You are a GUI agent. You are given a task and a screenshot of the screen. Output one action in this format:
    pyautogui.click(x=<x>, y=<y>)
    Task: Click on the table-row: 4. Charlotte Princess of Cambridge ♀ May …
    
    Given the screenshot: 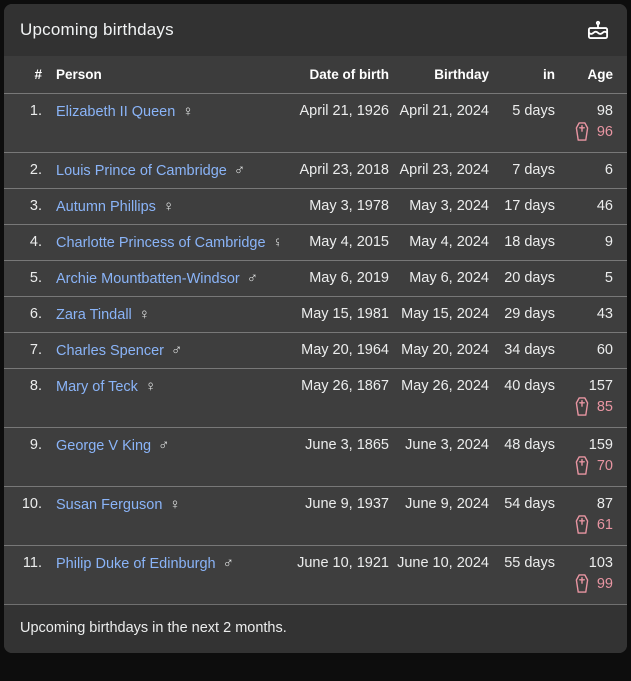 What is the action you would take?
    pyautogui.click(x=315, y=242)
    